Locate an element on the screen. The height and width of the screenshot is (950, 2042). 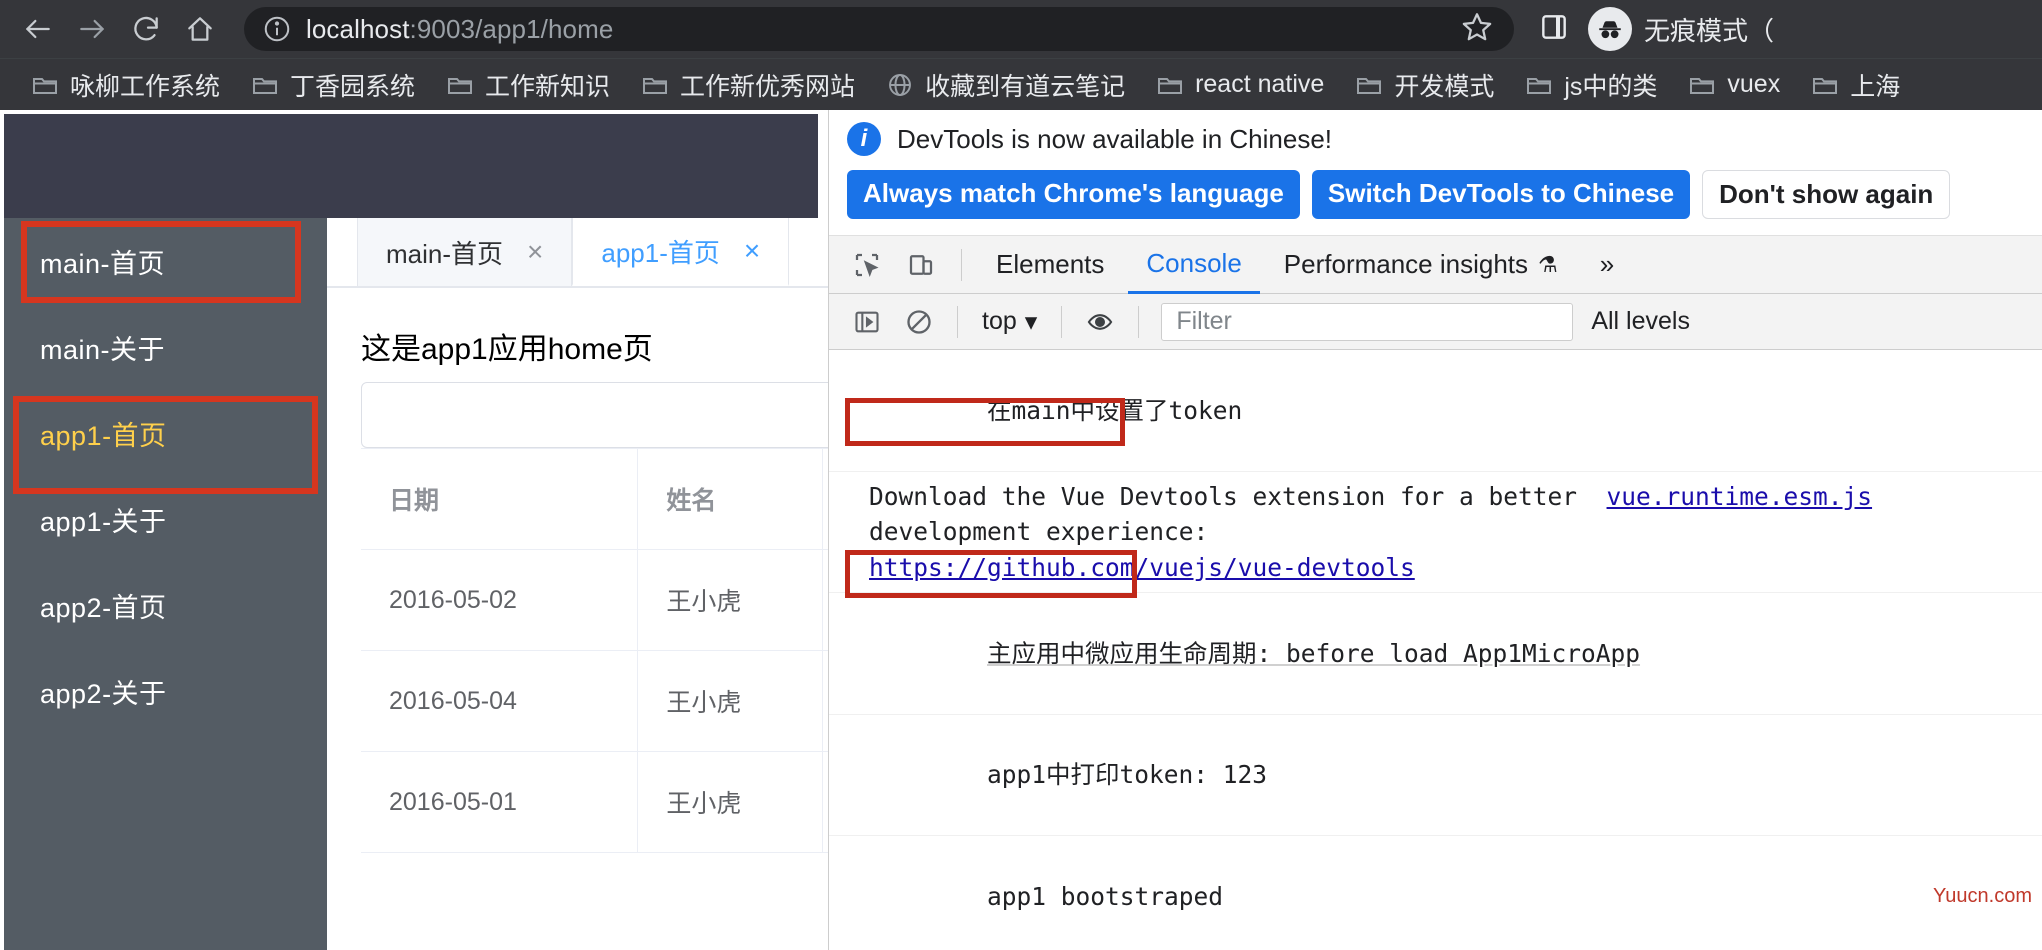
banner-message-row: i DevTools is now available in Chinese! is located at coordinates (1435, 139).